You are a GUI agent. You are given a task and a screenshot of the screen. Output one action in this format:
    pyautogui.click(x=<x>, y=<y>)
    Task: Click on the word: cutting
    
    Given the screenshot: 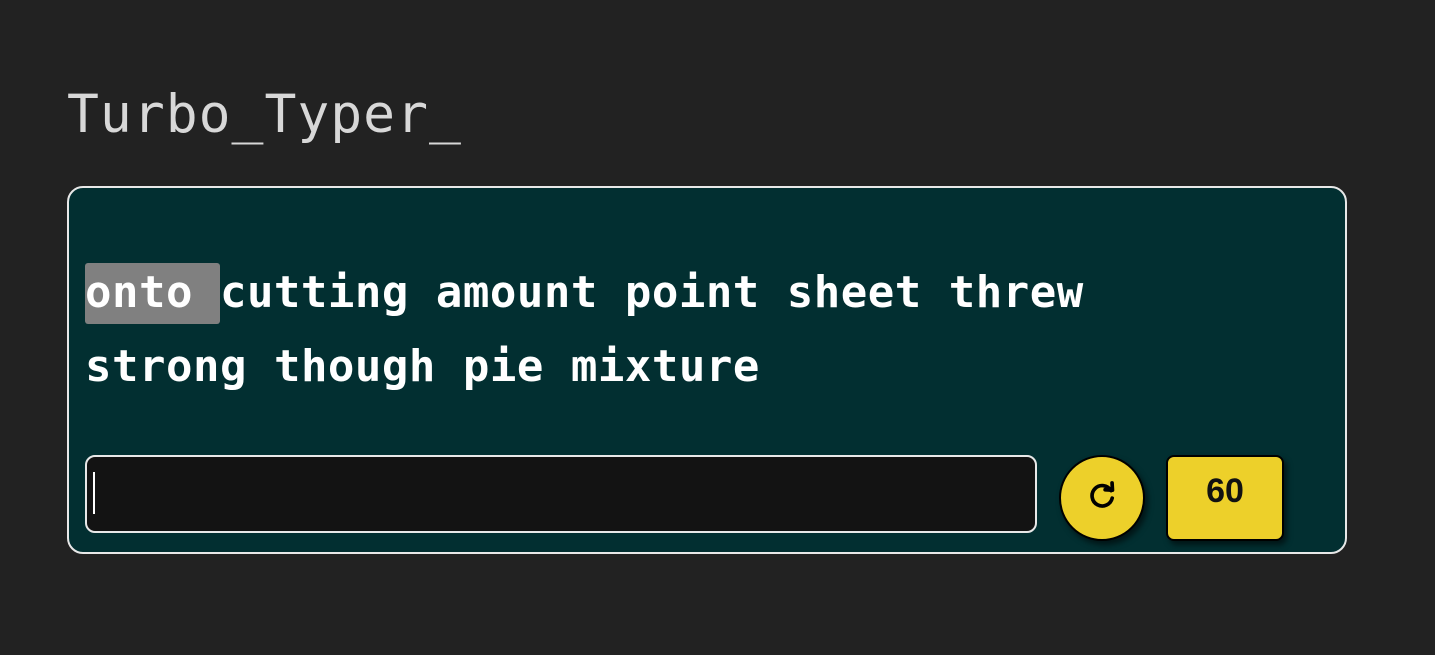 What is the action you would take?
    pyautogui.click(x=314, y=292)
    